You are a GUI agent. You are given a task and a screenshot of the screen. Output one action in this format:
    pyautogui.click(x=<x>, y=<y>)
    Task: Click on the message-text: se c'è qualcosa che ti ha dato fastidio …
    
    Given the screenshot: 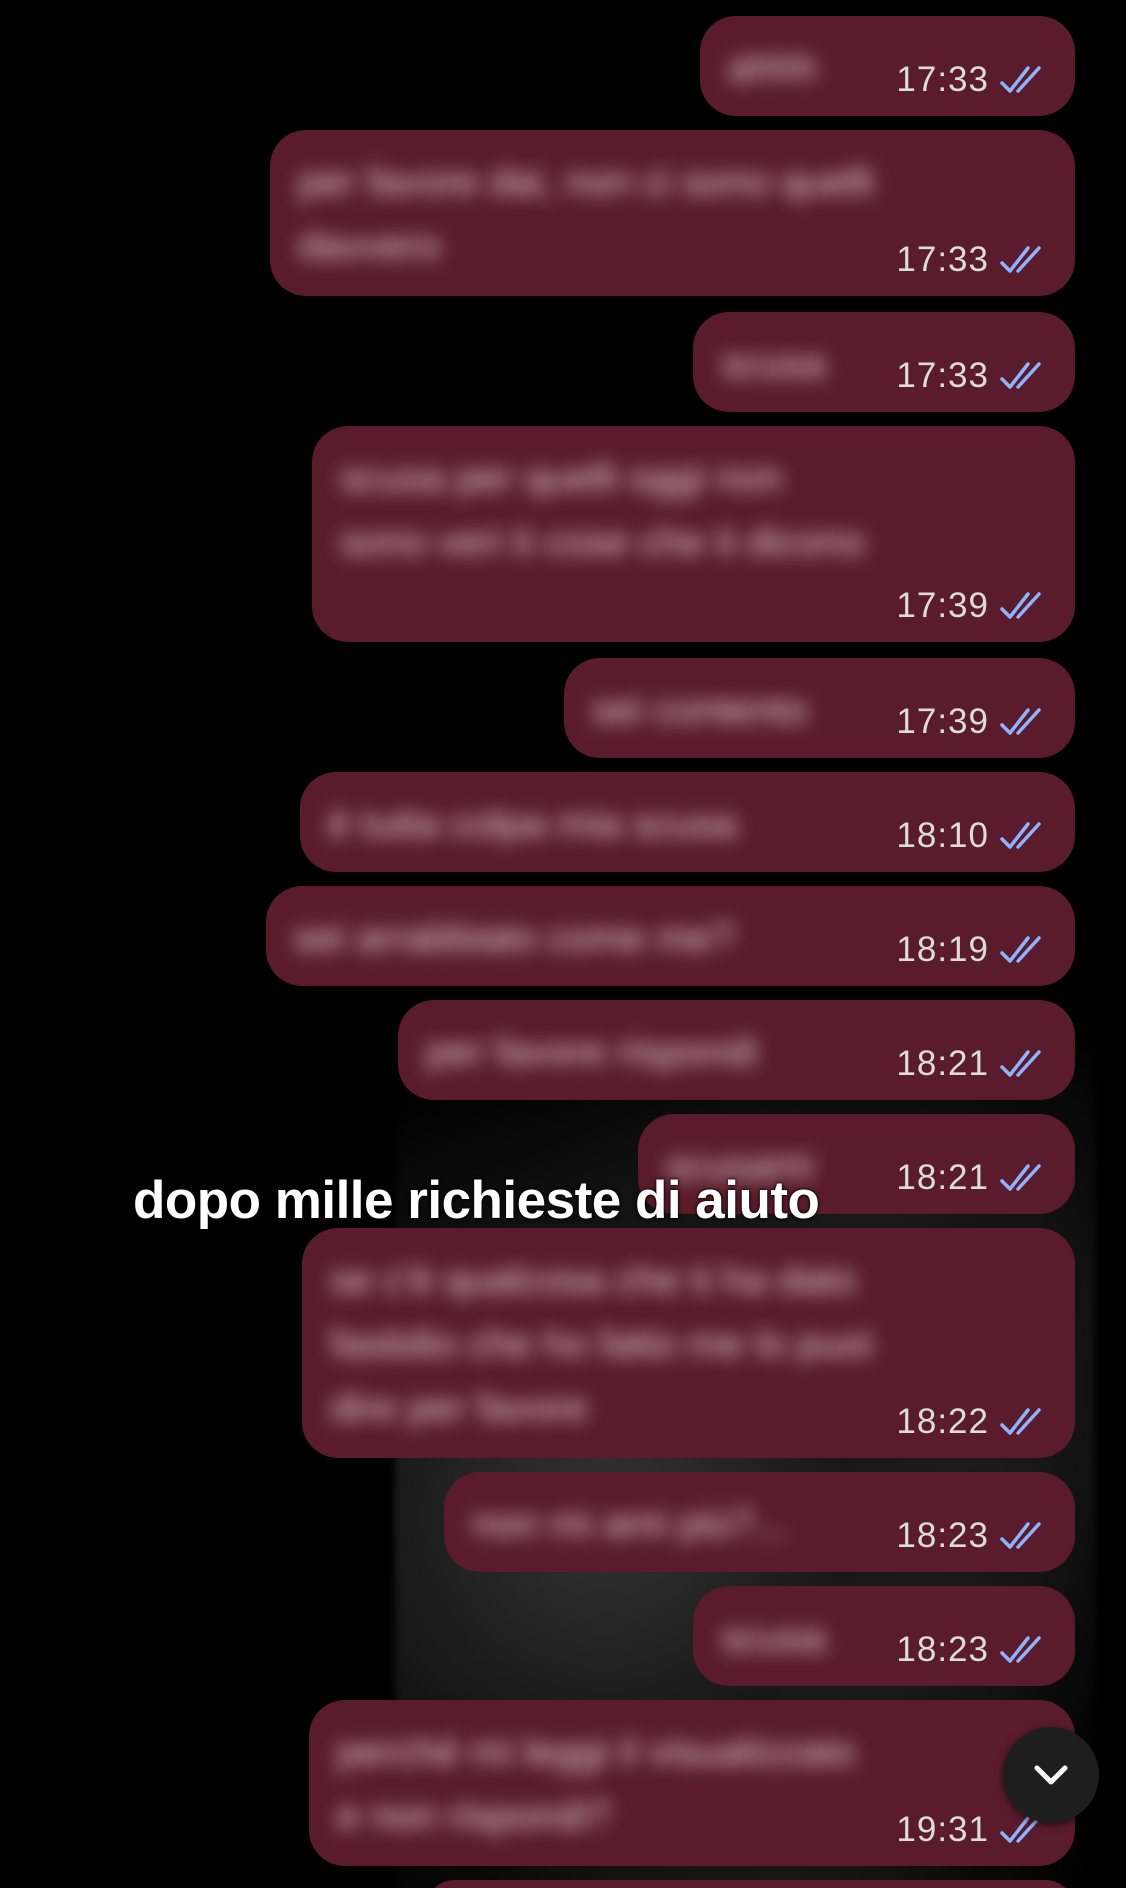 What is the action you would take?
    pyautogui.click(x=601, y=1344)
    